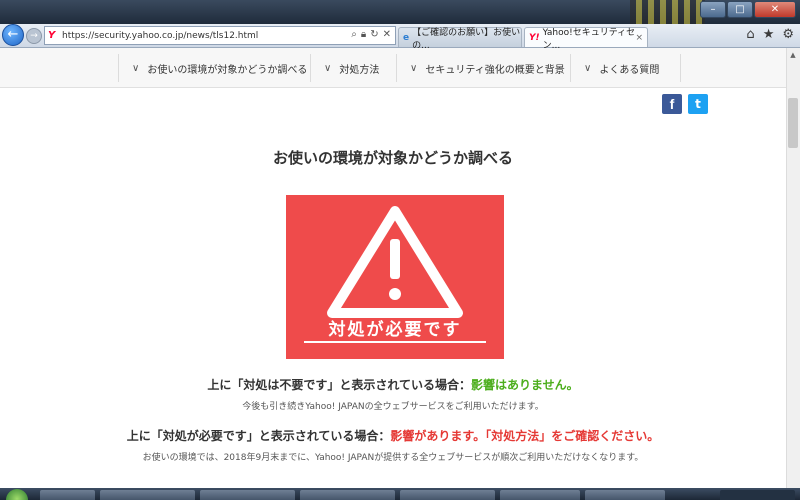 This screenshot has width=800, height=500. I want to click on nav-item-label: セキュリティ強化の概要と背景, so click(495, 70).